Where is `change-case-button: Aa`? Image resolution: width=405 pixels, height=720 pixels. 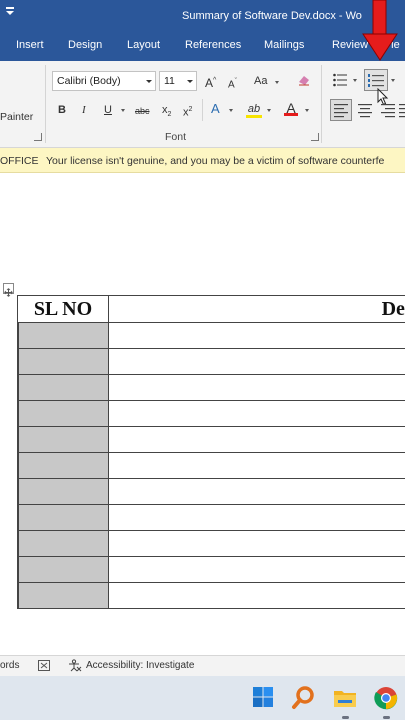 change-case-button: Aa is located at coordinates (260, 81).